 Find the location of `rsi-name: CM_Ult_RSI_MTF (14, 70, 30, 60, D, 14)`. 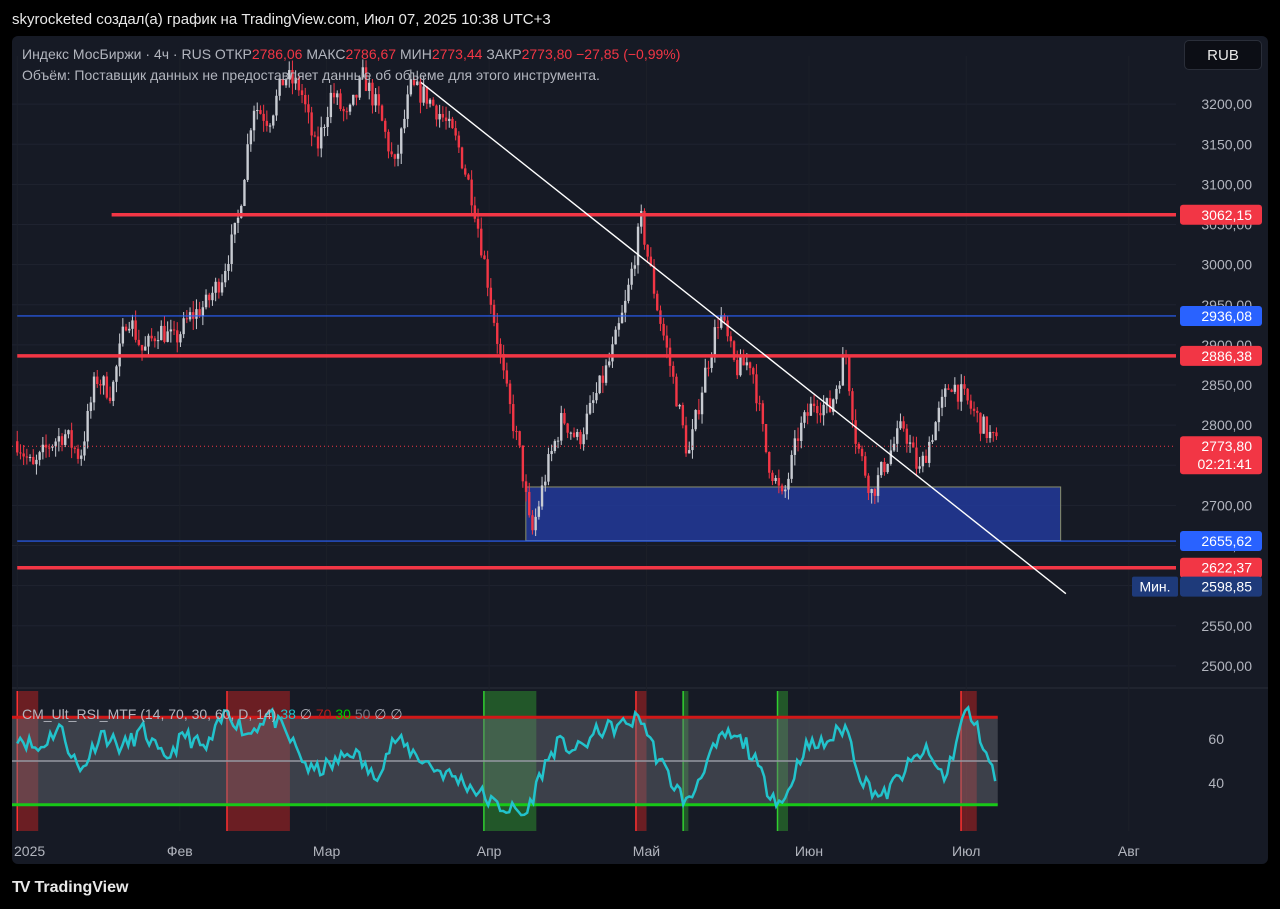

rsi-name: CM_Ult_RSI_MTF (14, 70, 30, 60, D, 14) is located at coordinates (149, 714).